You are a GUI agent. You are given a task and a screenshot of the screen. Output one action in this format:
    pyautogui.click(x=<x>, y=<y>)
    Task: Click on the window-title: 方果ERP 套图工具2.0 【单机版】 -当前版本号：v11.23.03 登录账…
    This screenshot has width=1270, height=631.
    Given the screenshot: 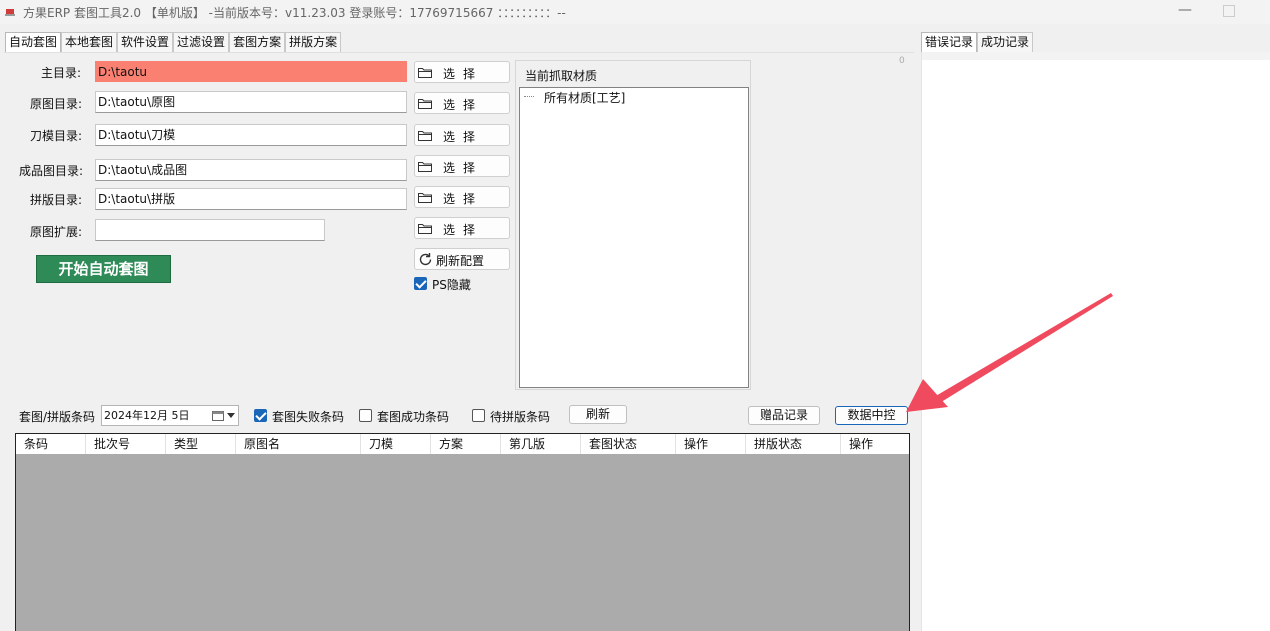 What is the action you would take?
    pyautogui.click(x=294, y=13)
    